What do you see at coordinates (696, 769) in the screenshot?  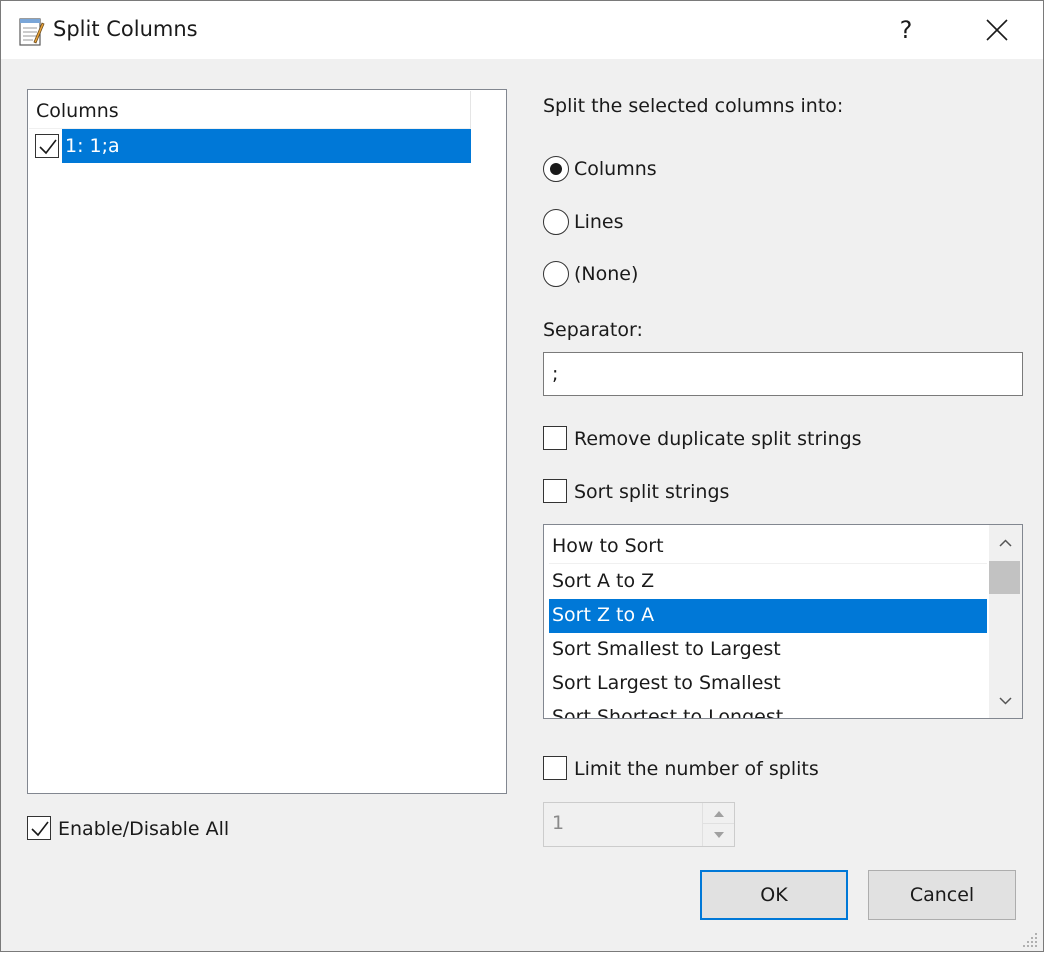 I see `limit-splits-label: Limit the number of splits` at bounding box center [696, 769].